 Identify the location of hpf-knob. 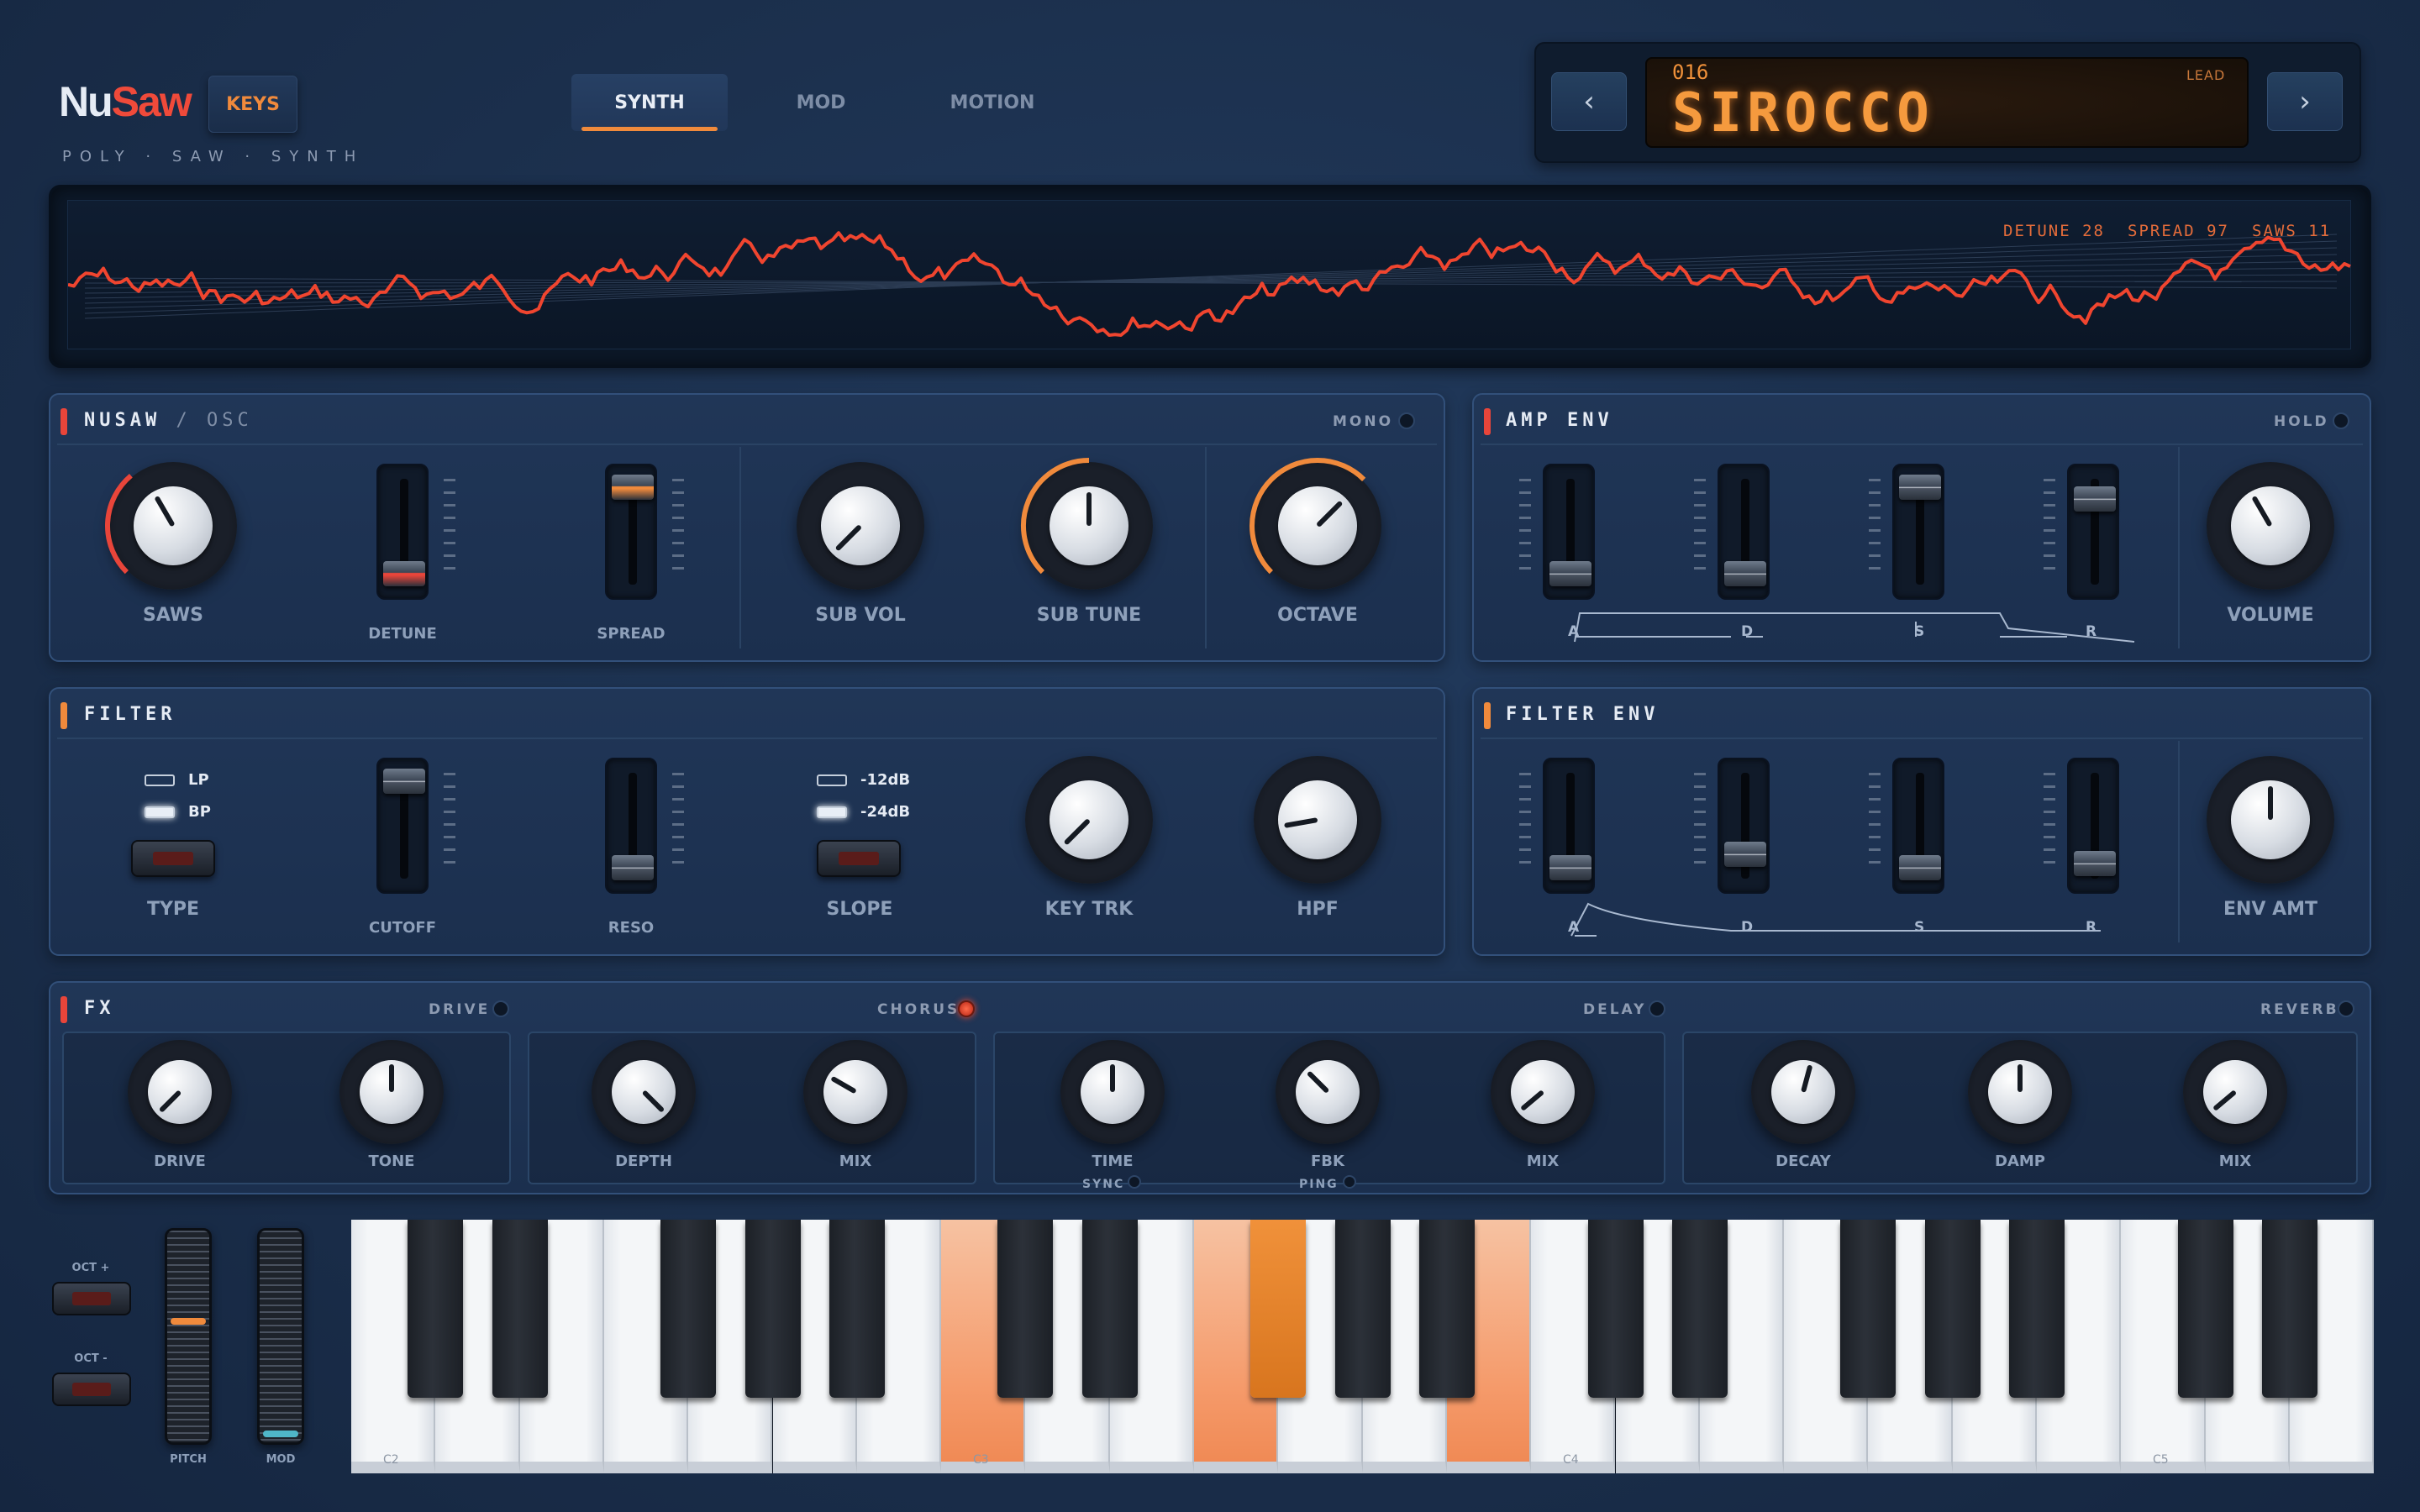
(1317, 820).